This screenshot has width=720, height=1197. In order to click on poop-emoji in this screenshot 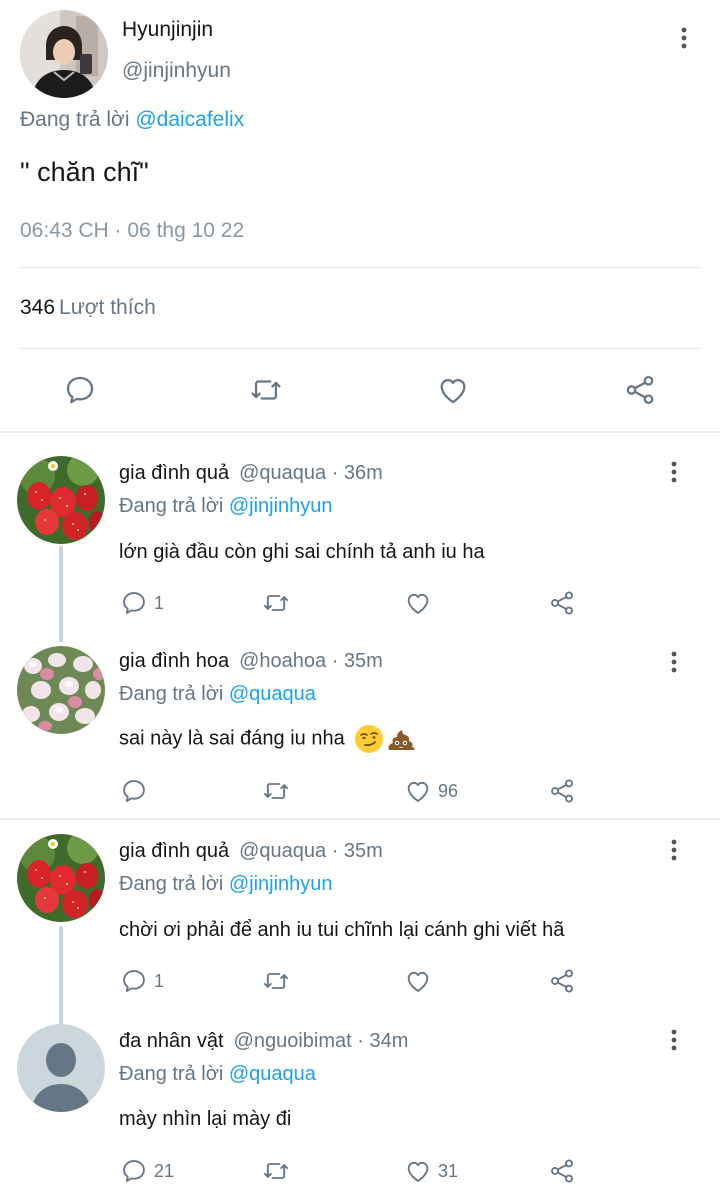, I will do `click(401, 739)`.